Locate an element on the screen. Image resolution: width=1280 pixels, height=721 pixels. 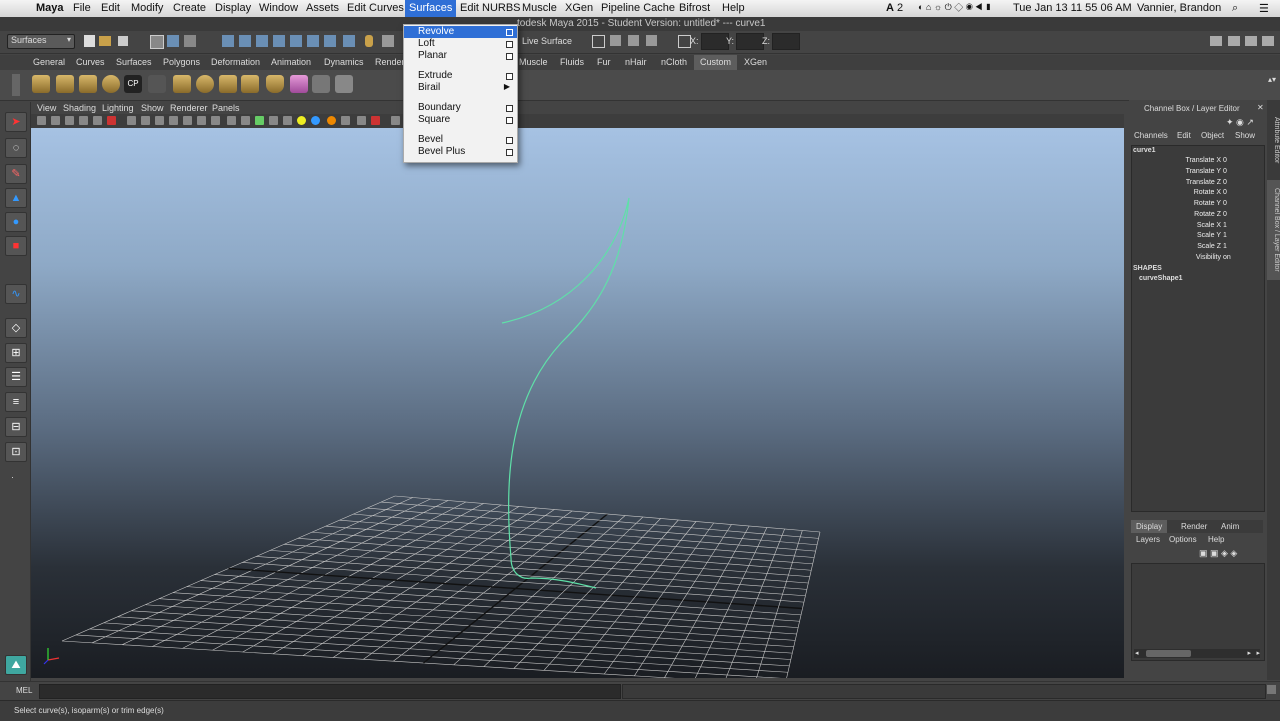
panel-menu-shading: Shading is located at coordinates (79, 108).